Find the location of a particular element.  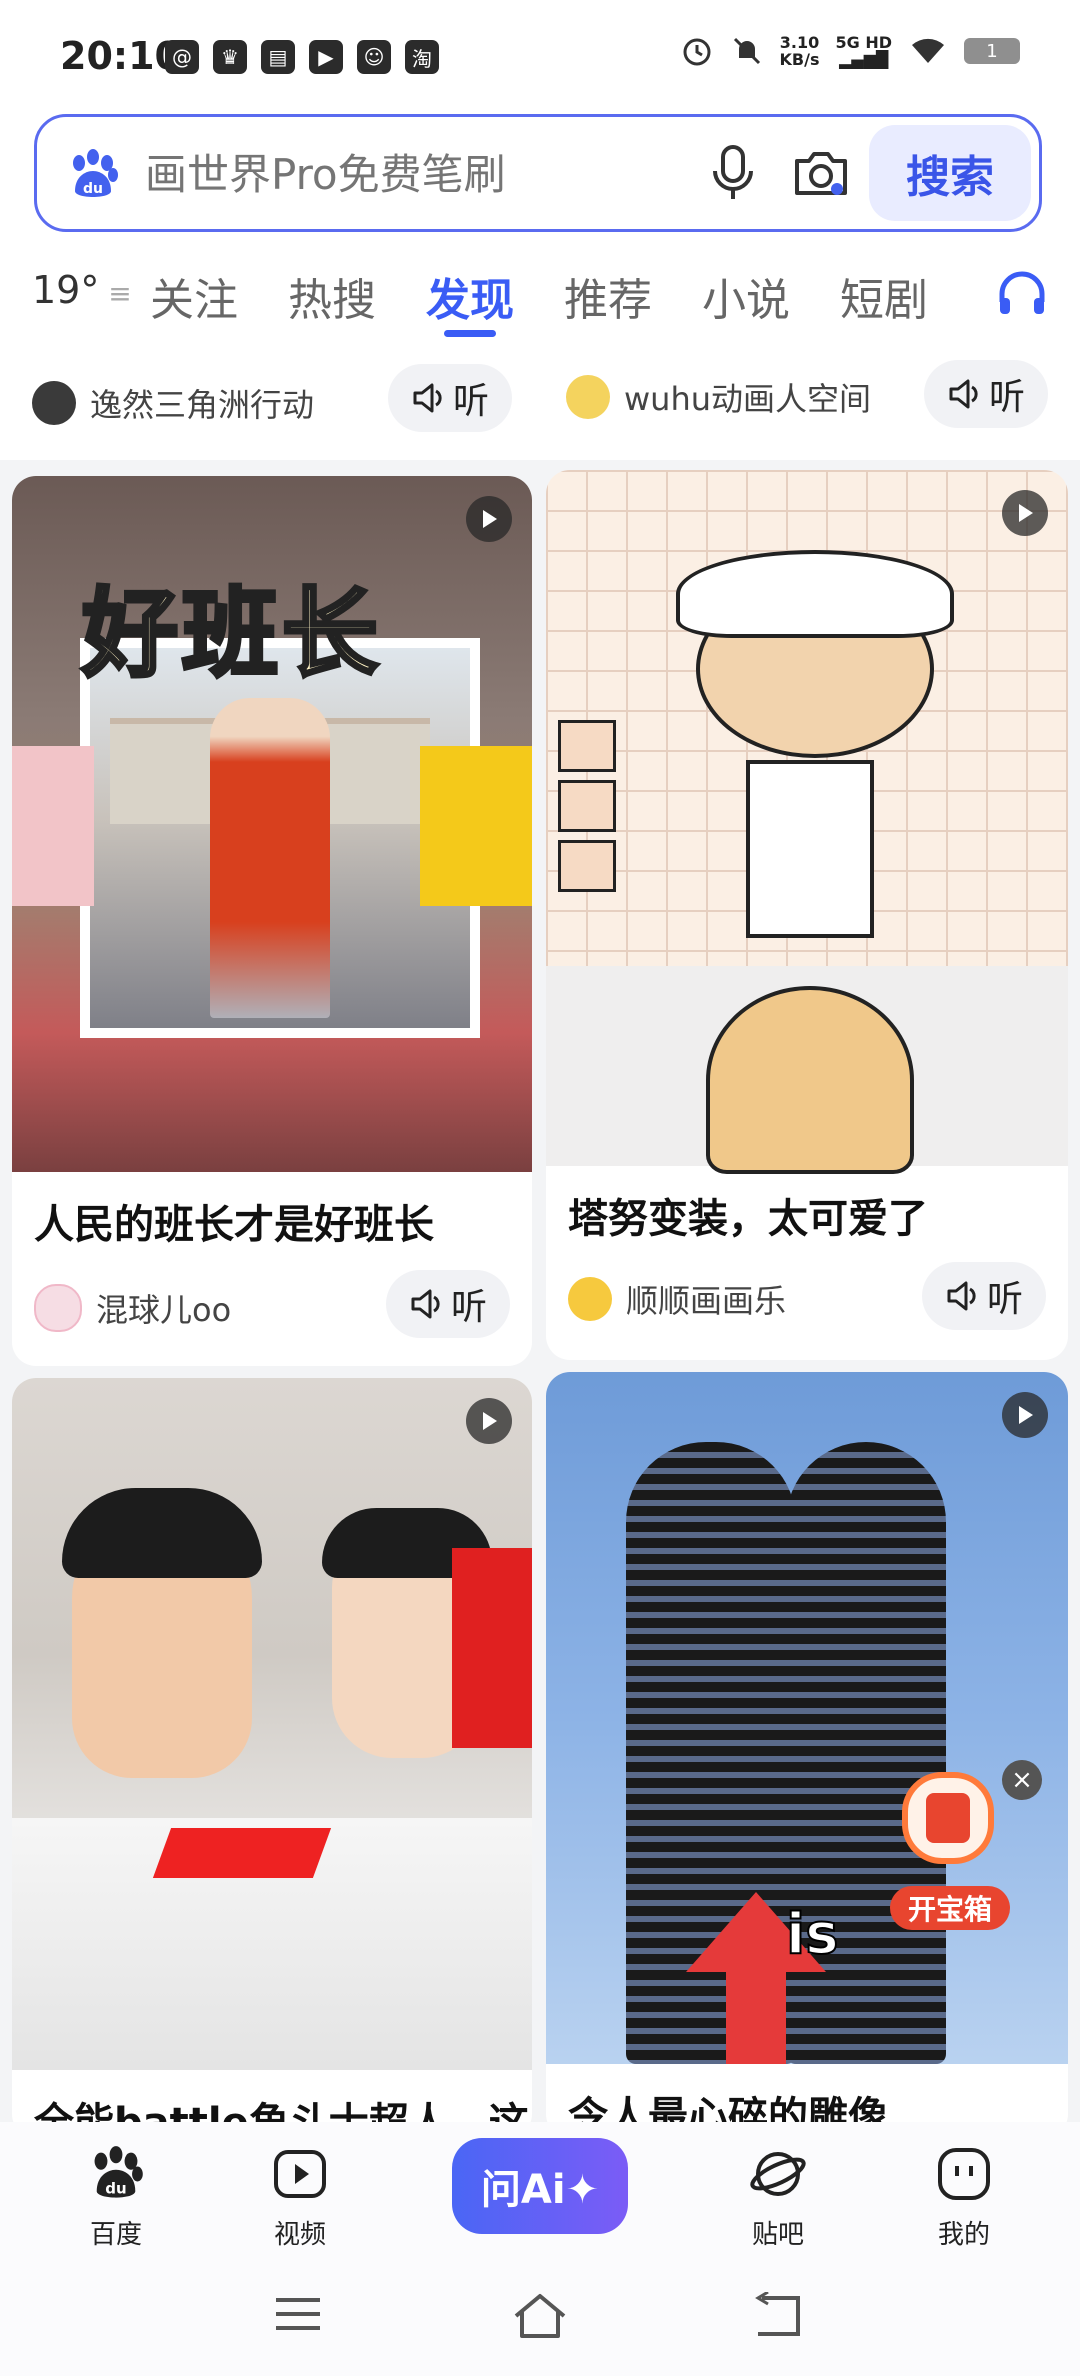

mute-icon is located at coordinates (746, 51).